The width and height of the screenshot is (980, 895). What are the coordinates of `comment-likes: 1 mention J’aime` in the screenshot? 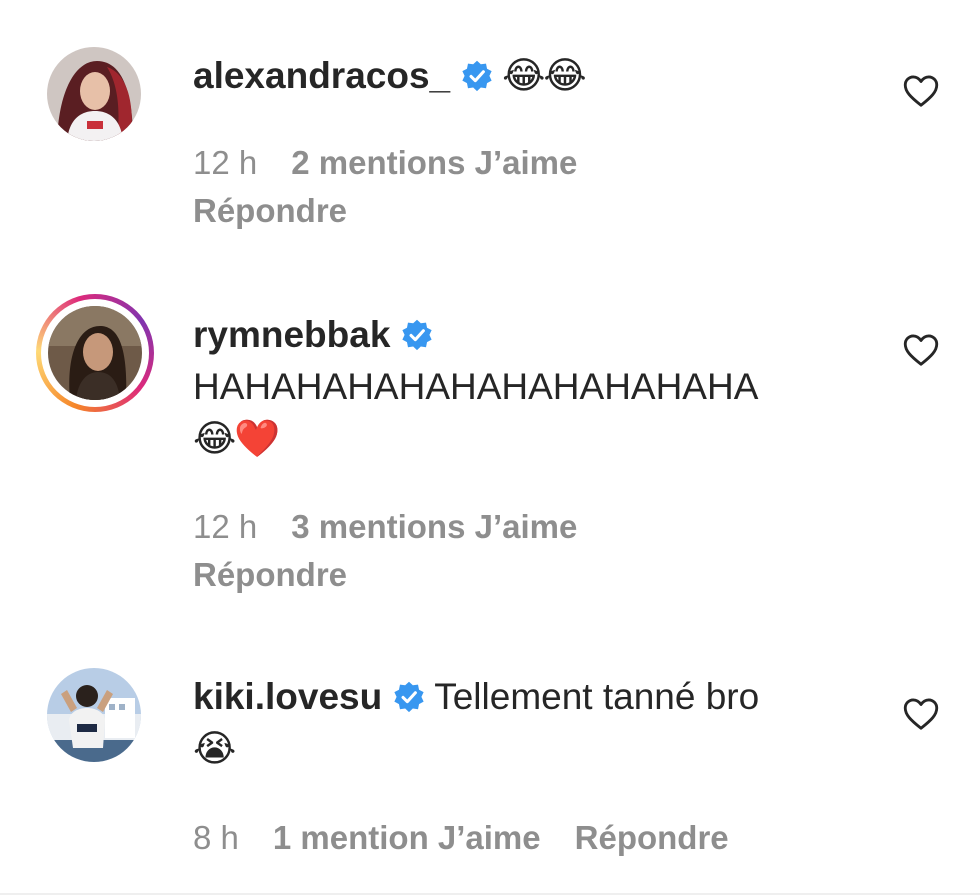 It's located at (407, 837).